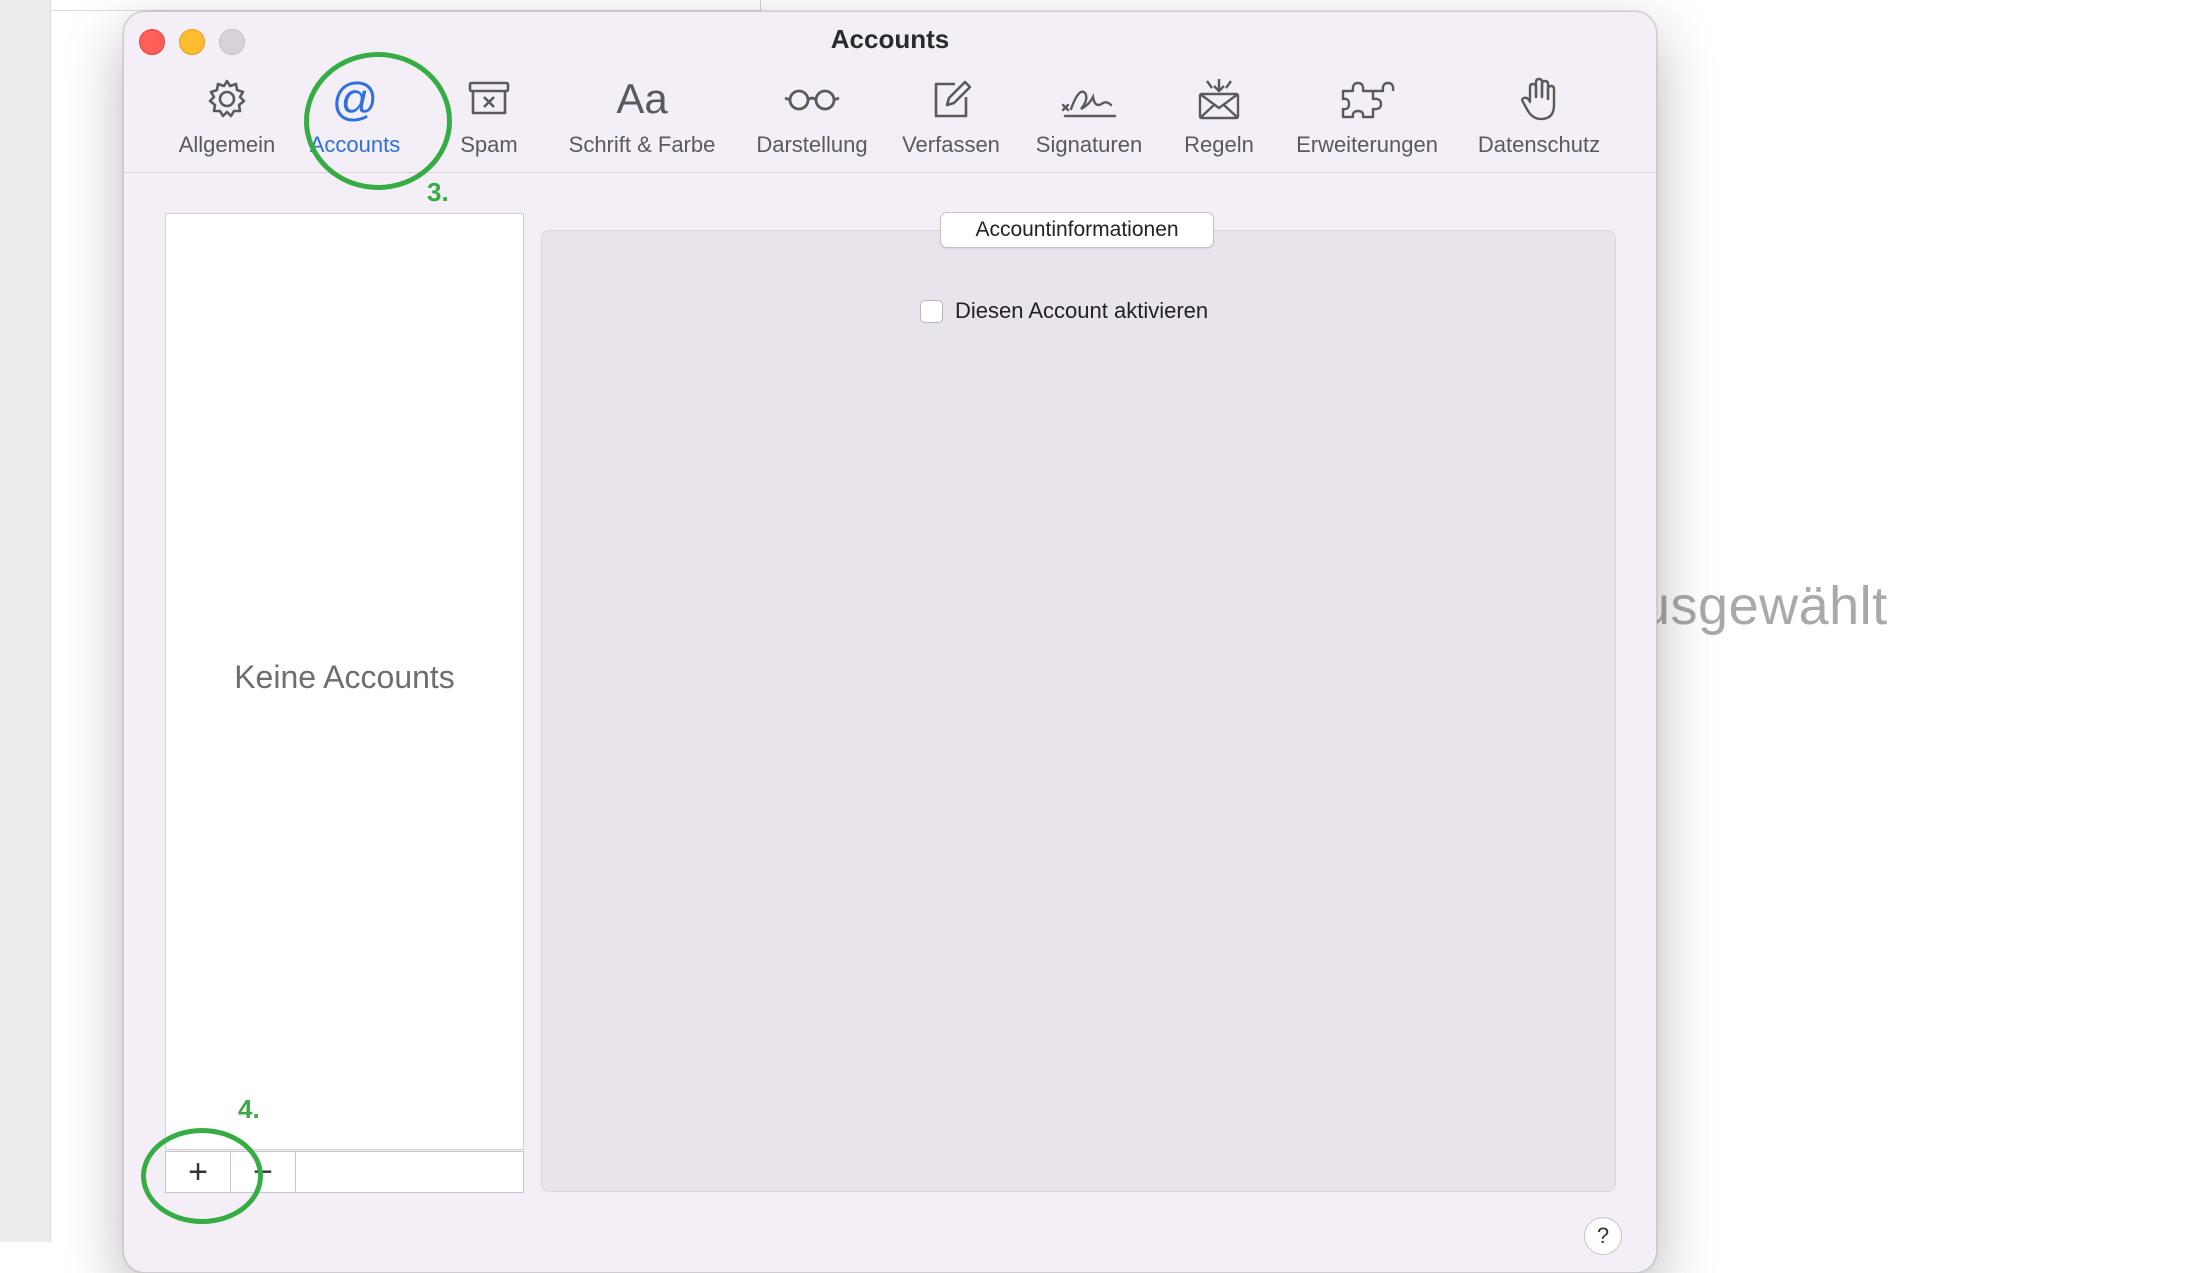  I want to click on background-divider, so click(760, 5).